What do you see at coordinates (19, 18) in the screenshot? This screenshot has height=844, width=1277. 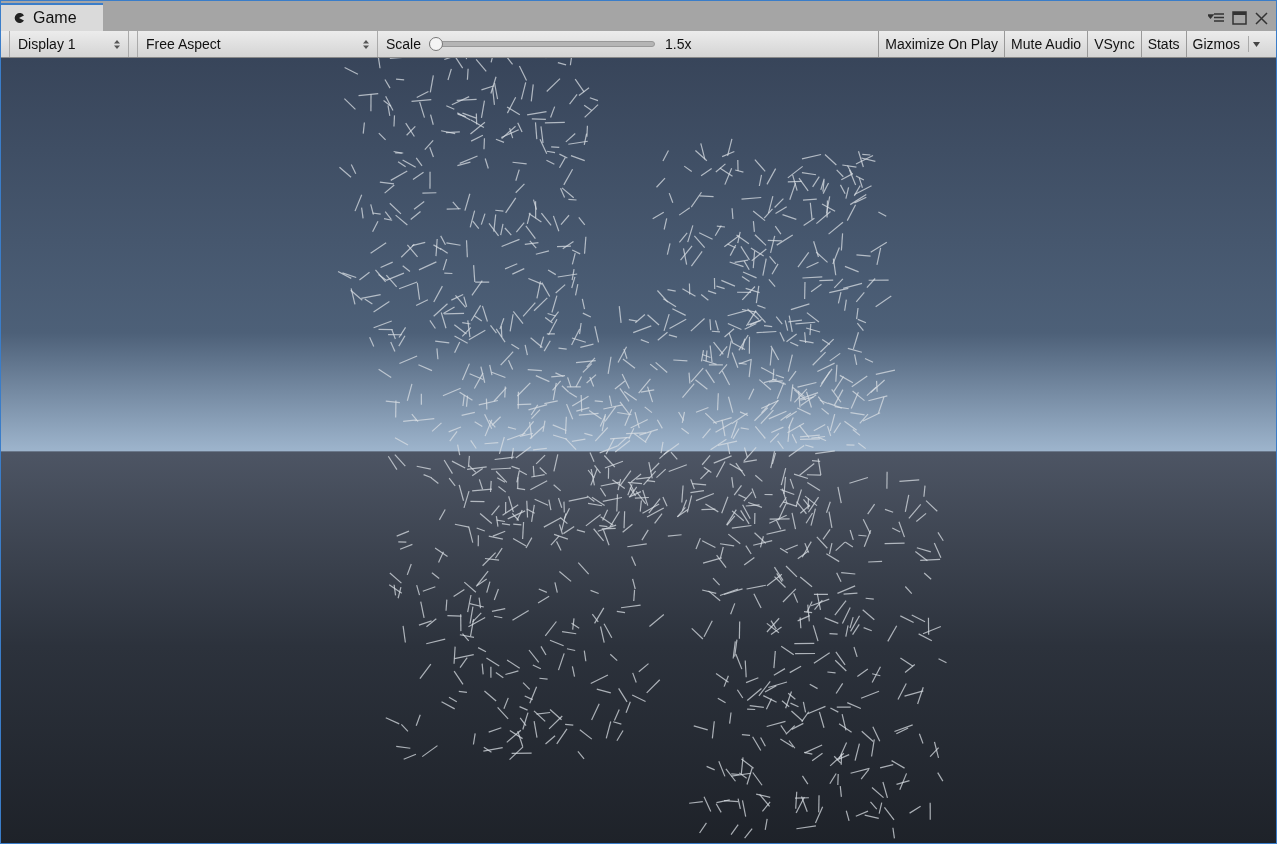 I see `pacman-icon` at bounding box center [19, 18].